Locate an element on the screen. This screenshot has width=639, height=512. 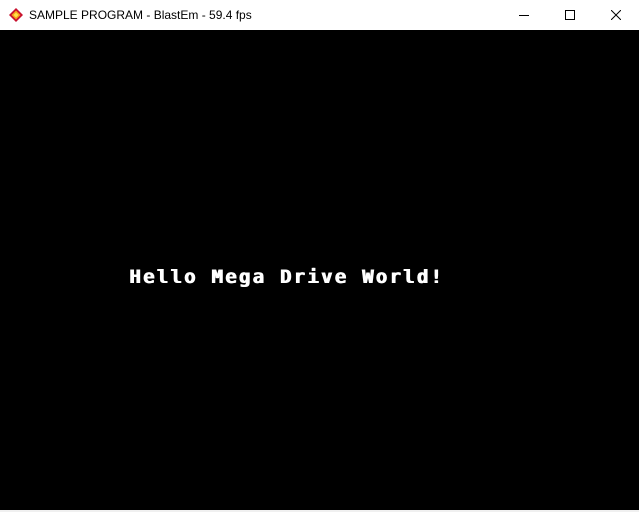
blastem-app-icon is located at coordinates (16, 15).